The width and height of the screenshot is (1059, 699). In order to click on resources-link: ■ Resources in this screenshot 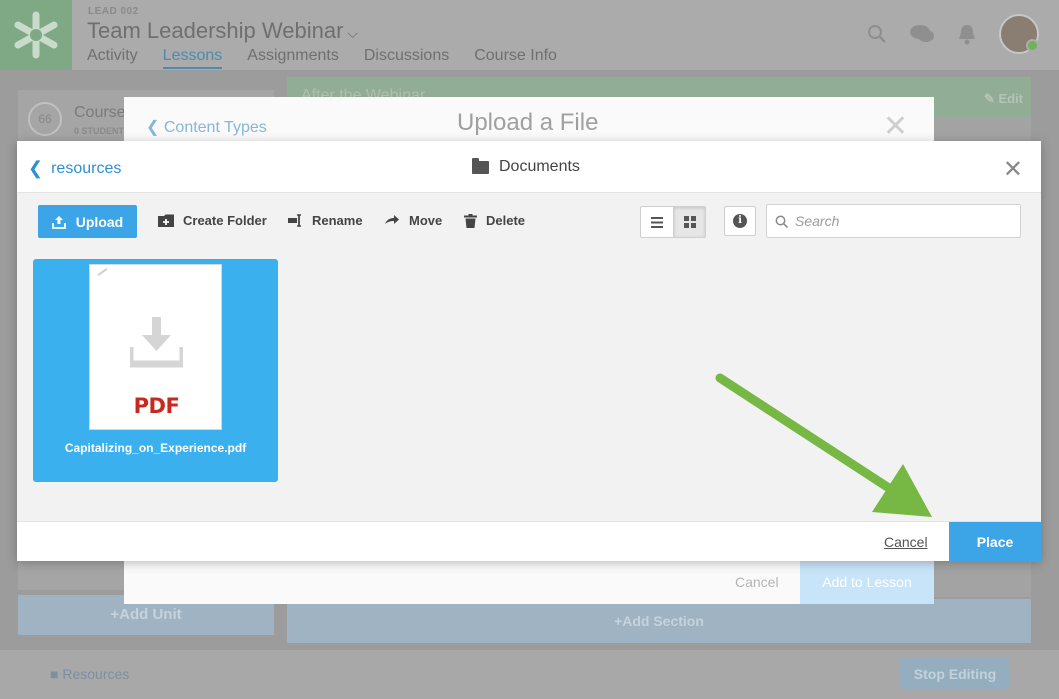, I will do `click(89, 674)`.